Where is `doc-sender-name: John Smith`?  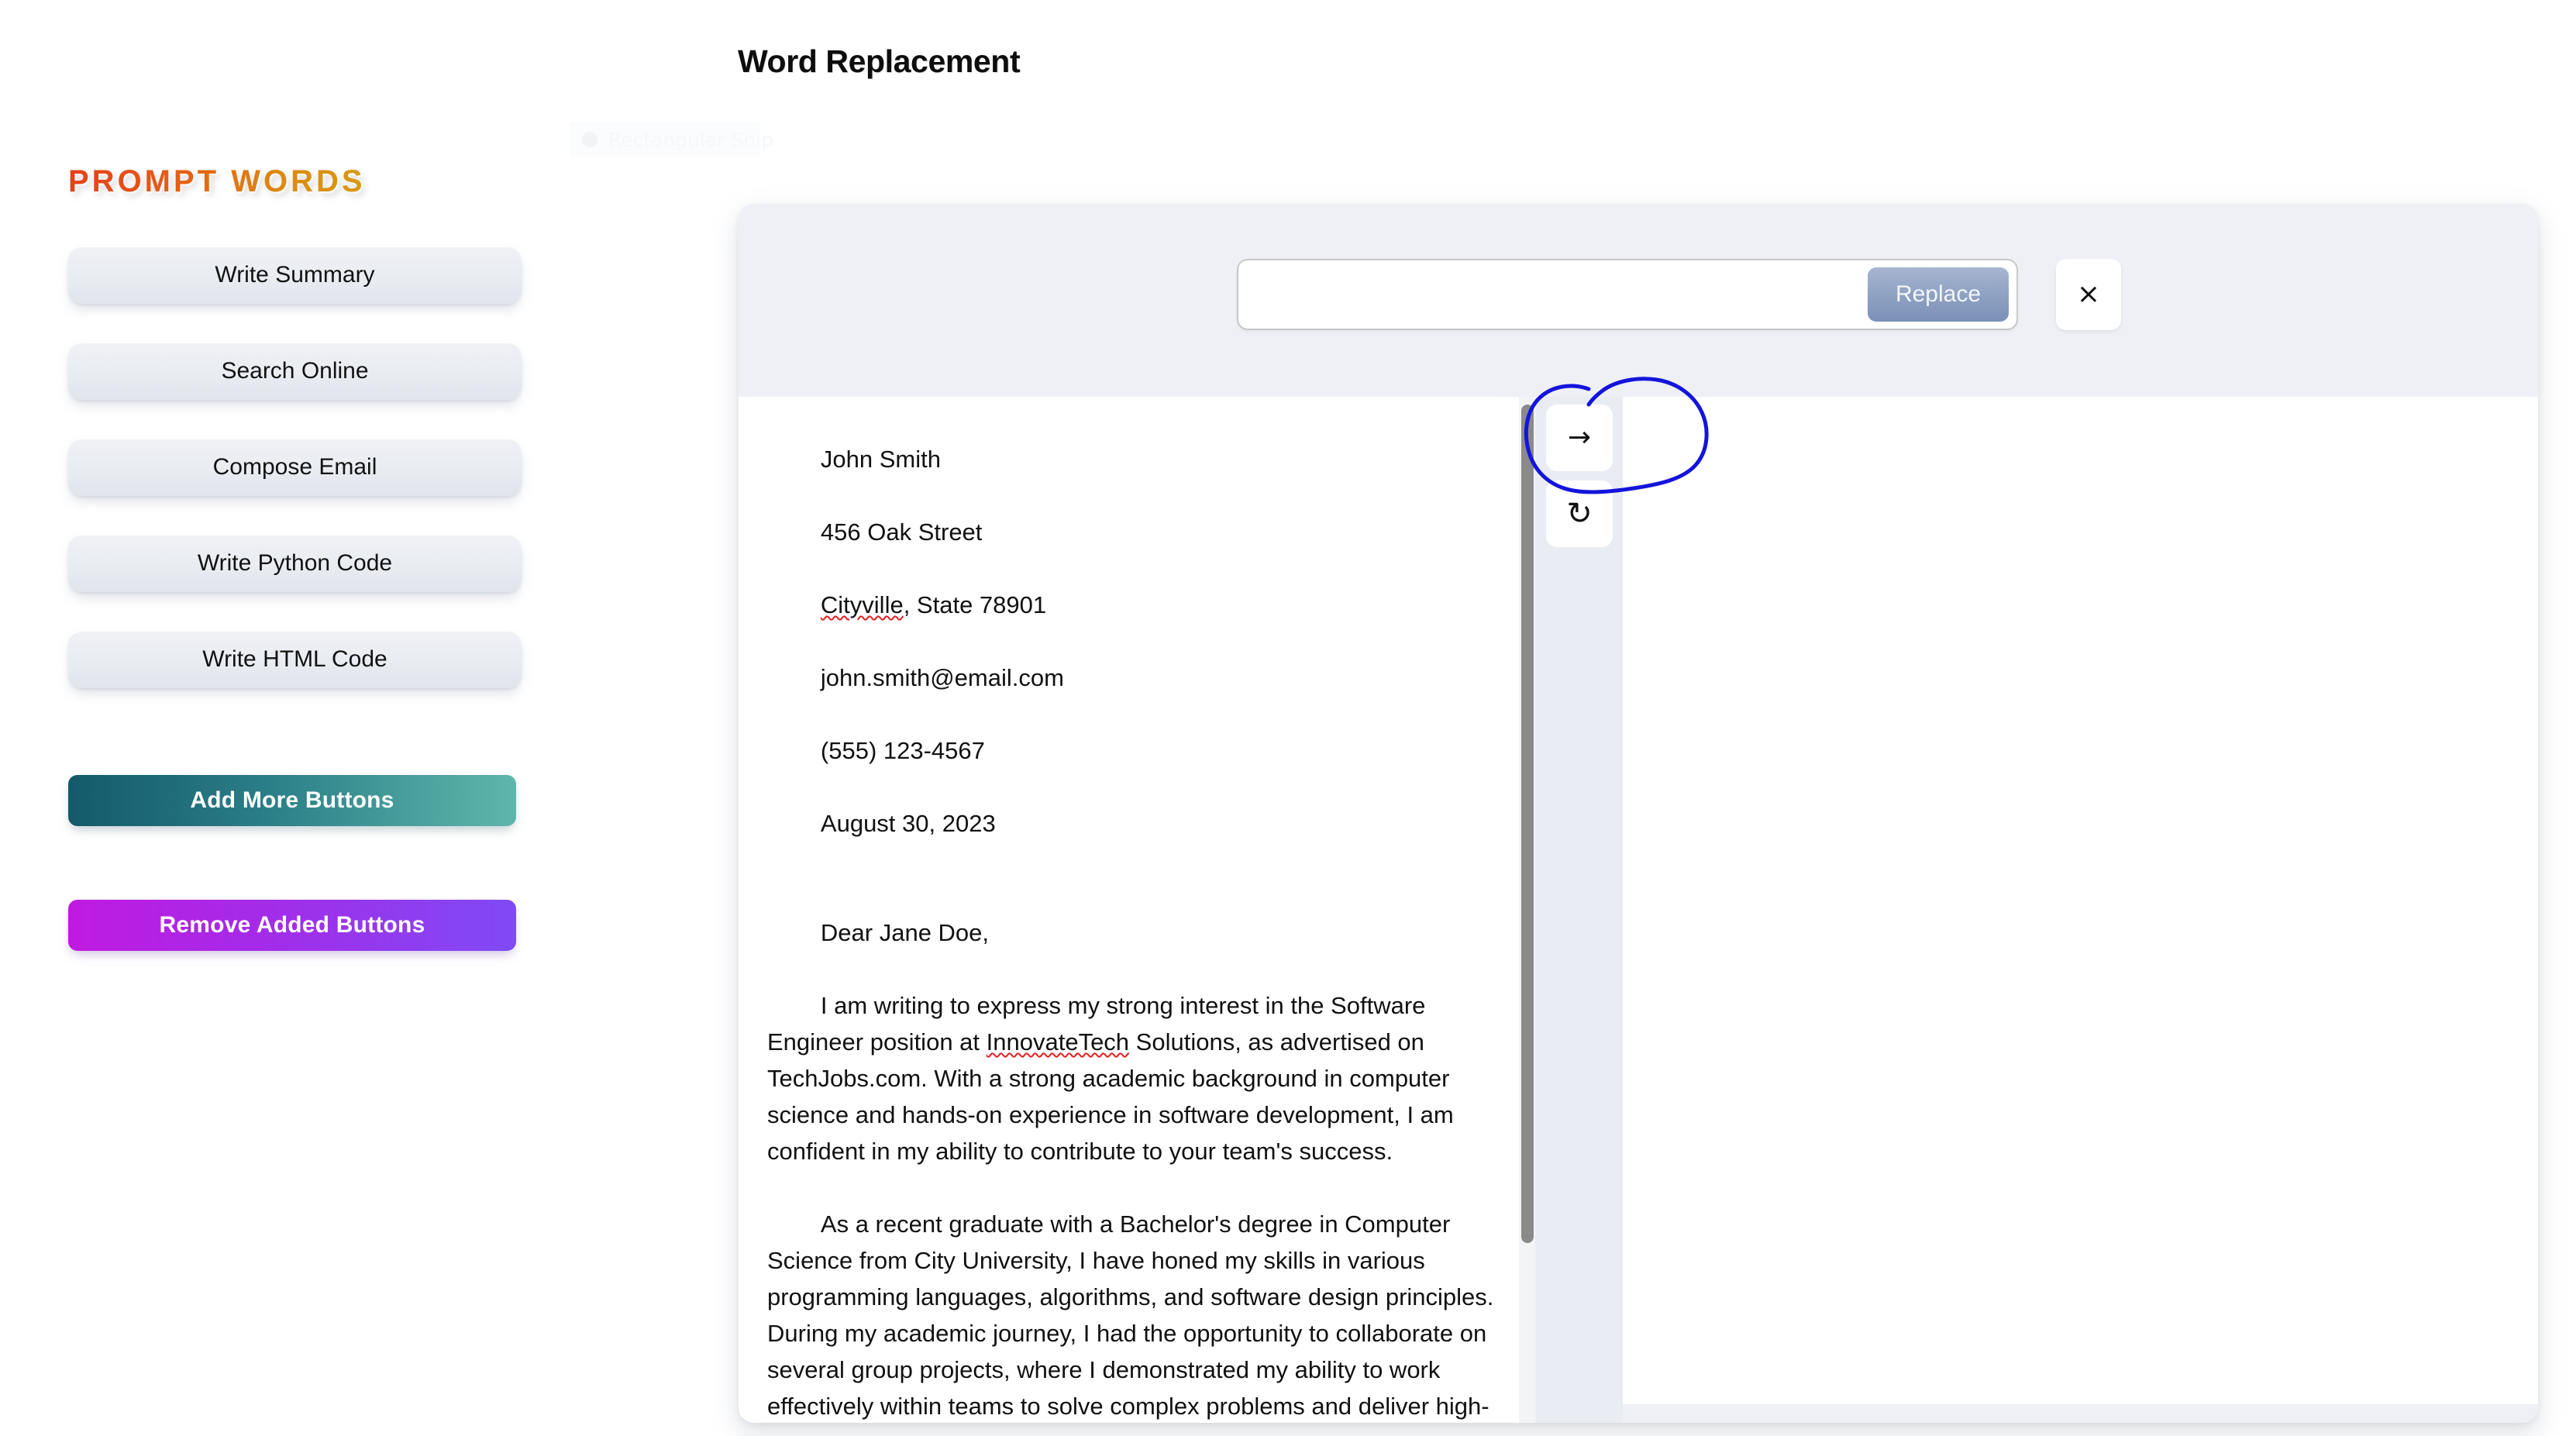
doc-sender-name: John Smith is located at coordinates (880, 460).